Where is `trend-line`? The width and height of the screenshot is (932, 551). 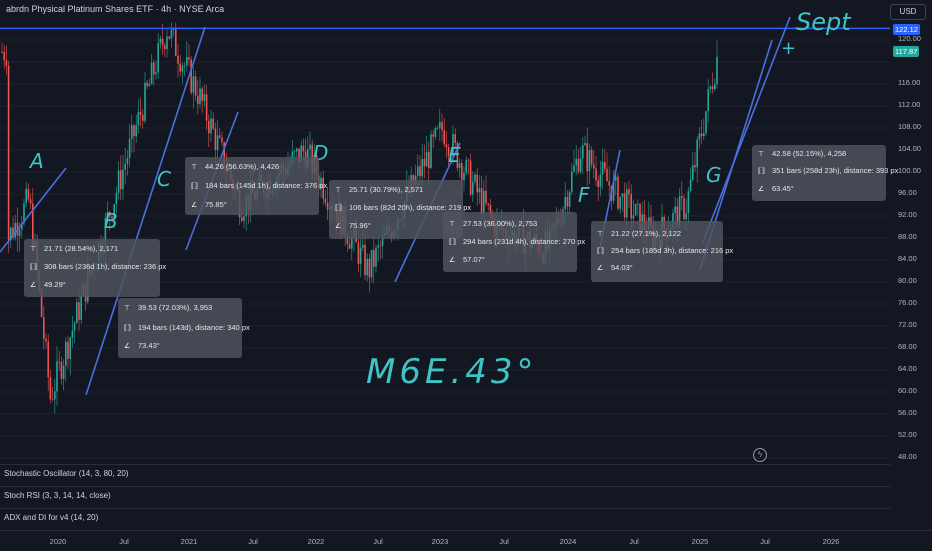
trend-line is located at coordinates (746, 129).